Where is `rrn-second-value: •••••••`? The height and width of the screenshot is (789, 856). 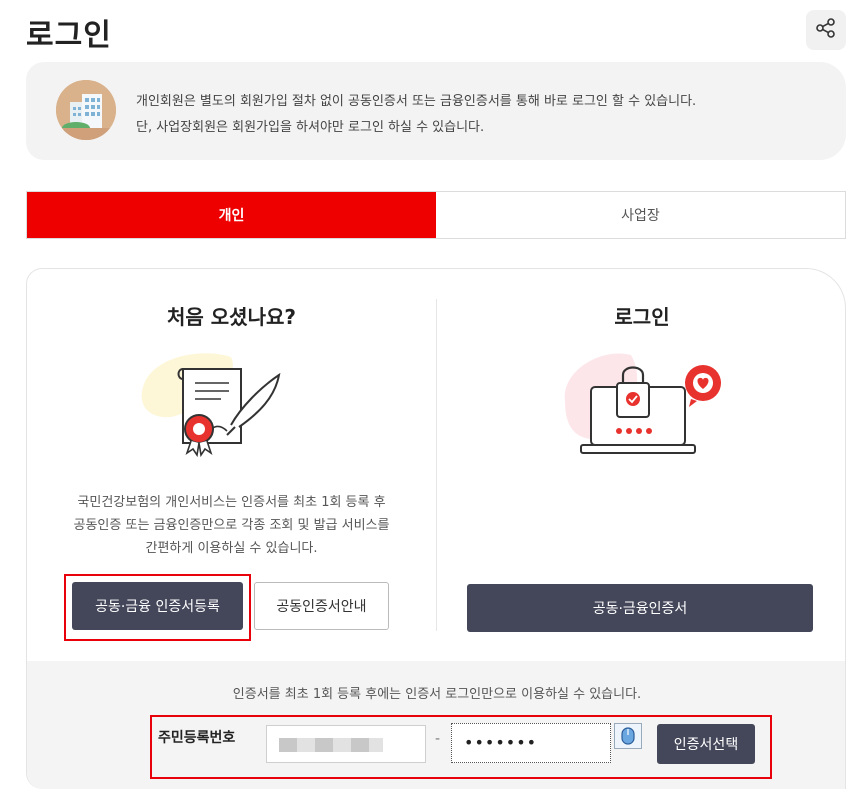 rrn-second-value: ••••••• is located at coordinates (501, 742).